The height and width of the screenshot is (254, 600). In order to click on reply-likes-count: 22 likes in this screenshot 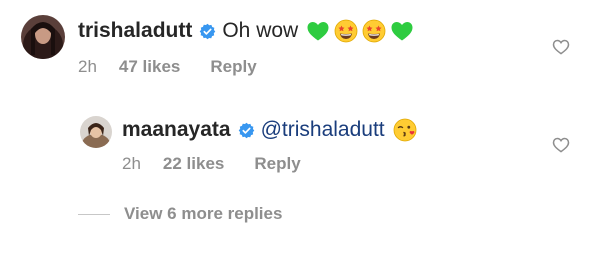, I will do `click(193, 164)`.